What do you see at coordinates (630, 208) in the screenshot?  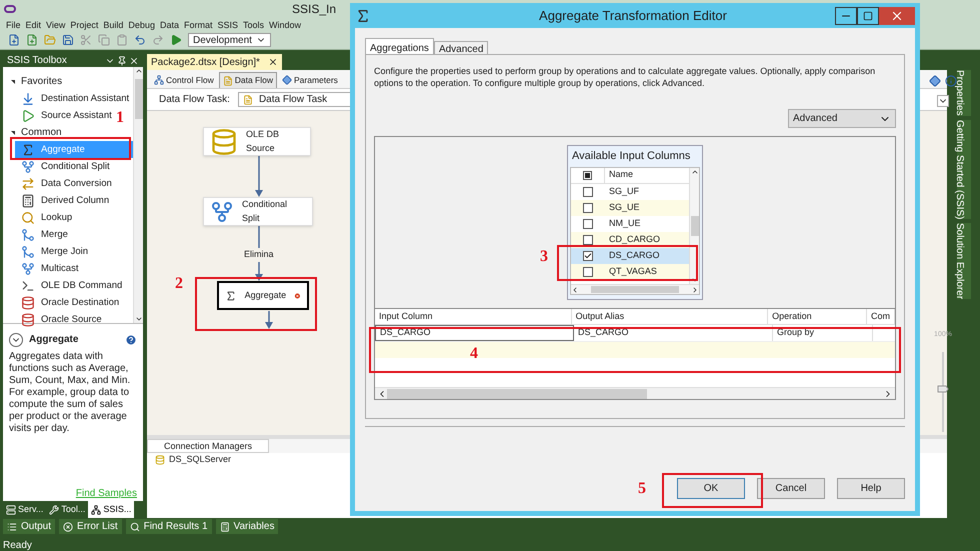 I see `column-row: SG_UE` at bounding box center [630, 208].